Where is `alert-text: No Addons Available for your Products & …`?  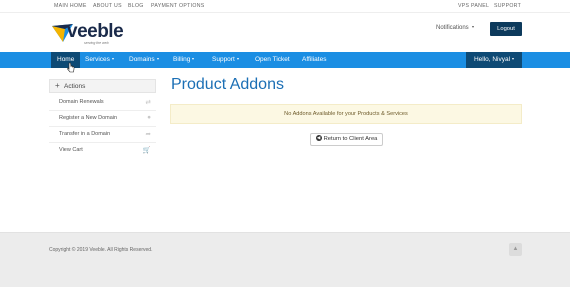 alert-text: No Addons Available for your Products & … is located at coordinates (346, 114).